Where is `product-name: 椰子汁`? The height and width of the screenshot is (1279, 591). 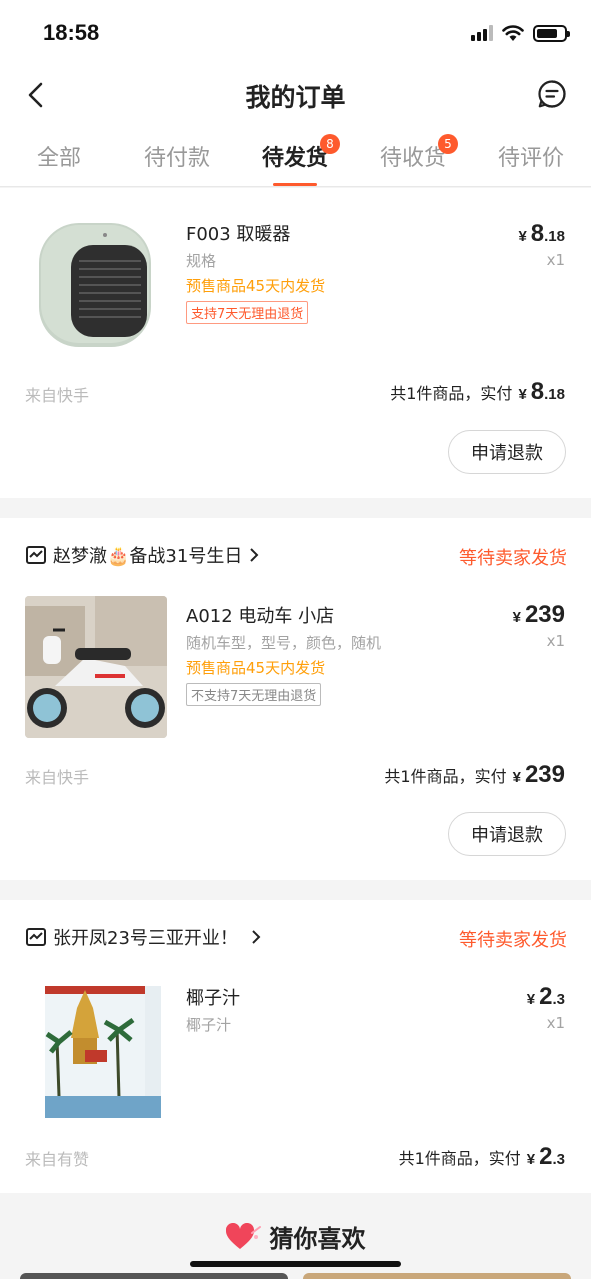 product-name: 椰子汁 is located at coordinates (213, 997).